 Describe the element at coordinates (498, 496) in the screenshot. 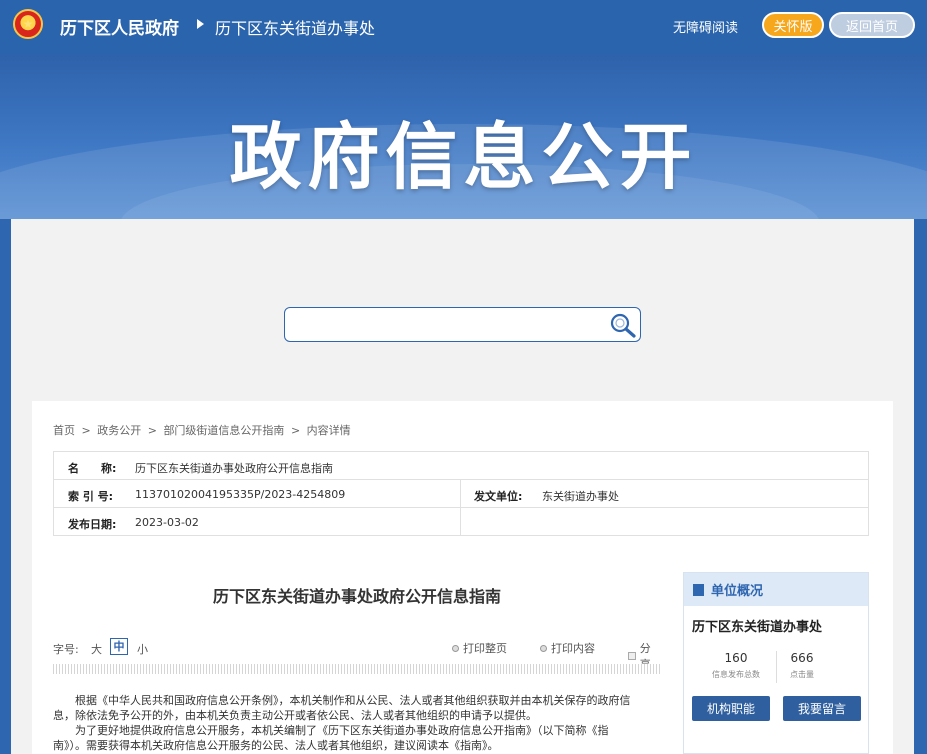

I see `meta-issuer-label: 发文单位:` at that location.